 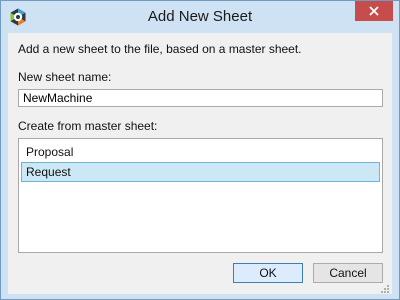 I want to click on close-icon, so click(x=374, y=11).